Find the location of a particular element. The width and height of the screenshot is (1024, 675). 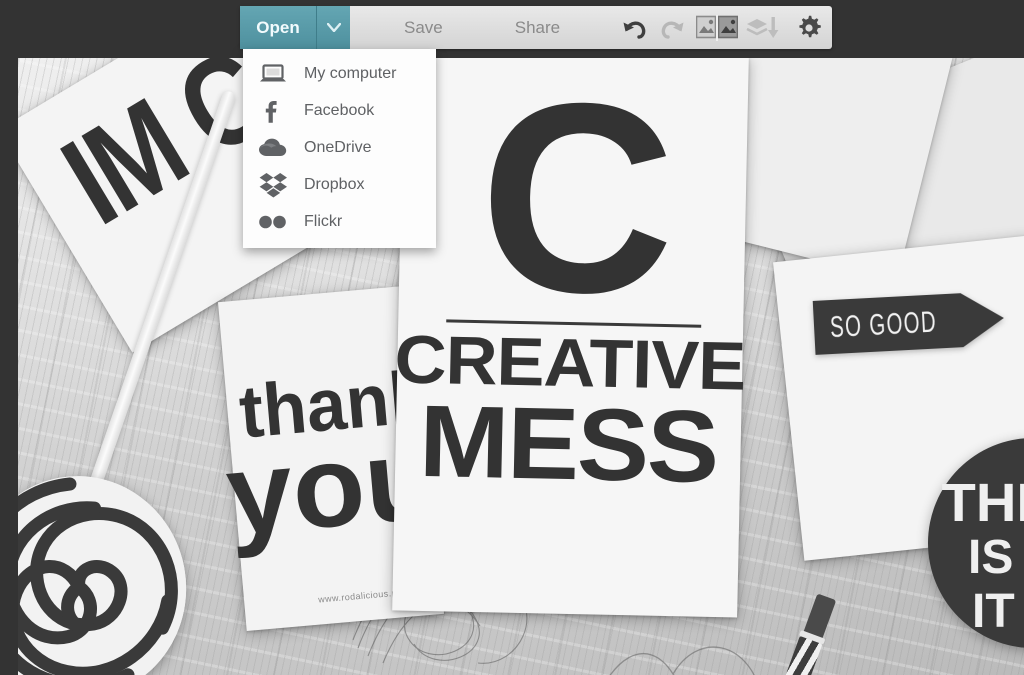

gear-icon is located at coordinates (810, 26).